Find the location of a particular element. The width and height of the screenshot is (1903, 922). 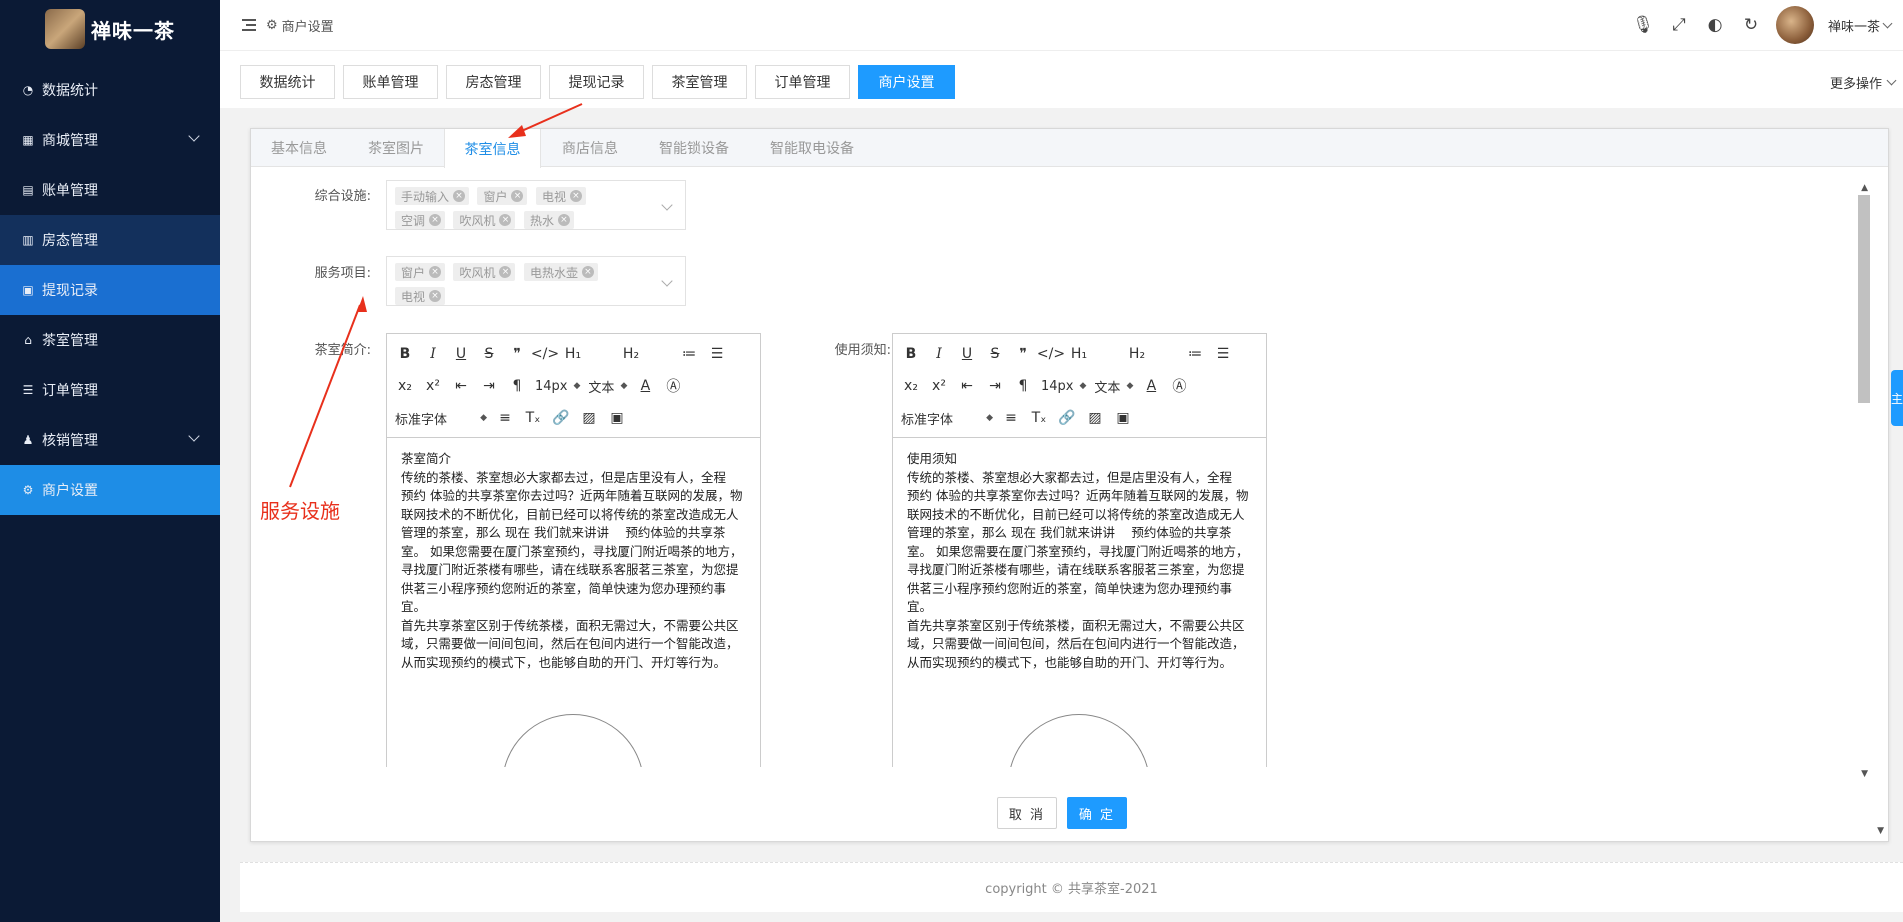

side-floating-tab: 主 is located at coordinates (1897, 398).